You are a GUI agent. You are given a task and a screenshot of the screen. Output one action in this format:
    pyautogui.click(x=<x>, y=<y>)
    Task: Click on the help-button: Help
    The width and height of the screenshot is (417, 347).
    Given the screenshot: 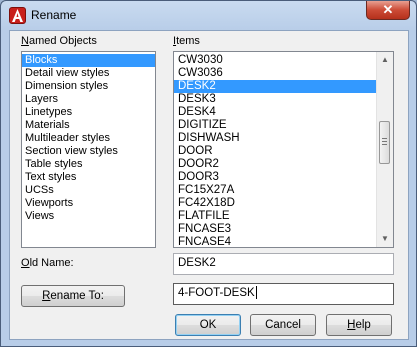 What is the action you would take?
    pyautogui.click(x=359, y=325)
    